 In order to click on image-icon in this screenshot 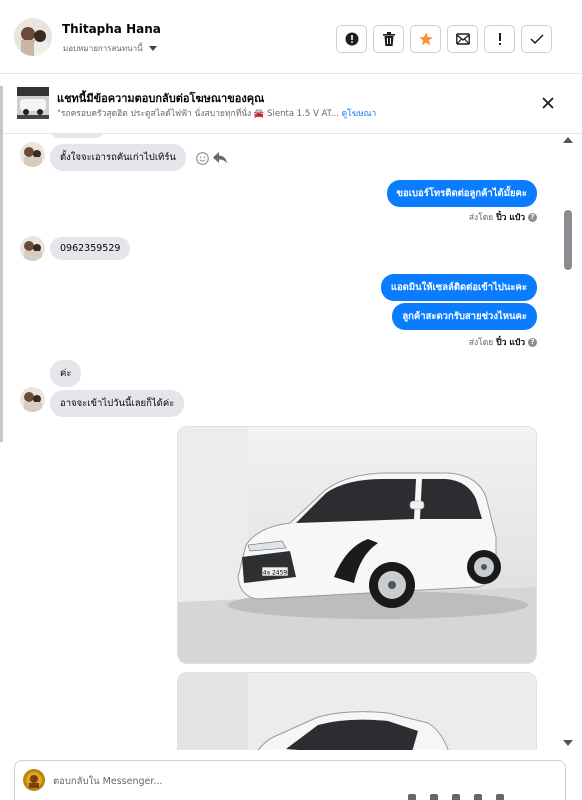, I will do `click(456, 797)`.